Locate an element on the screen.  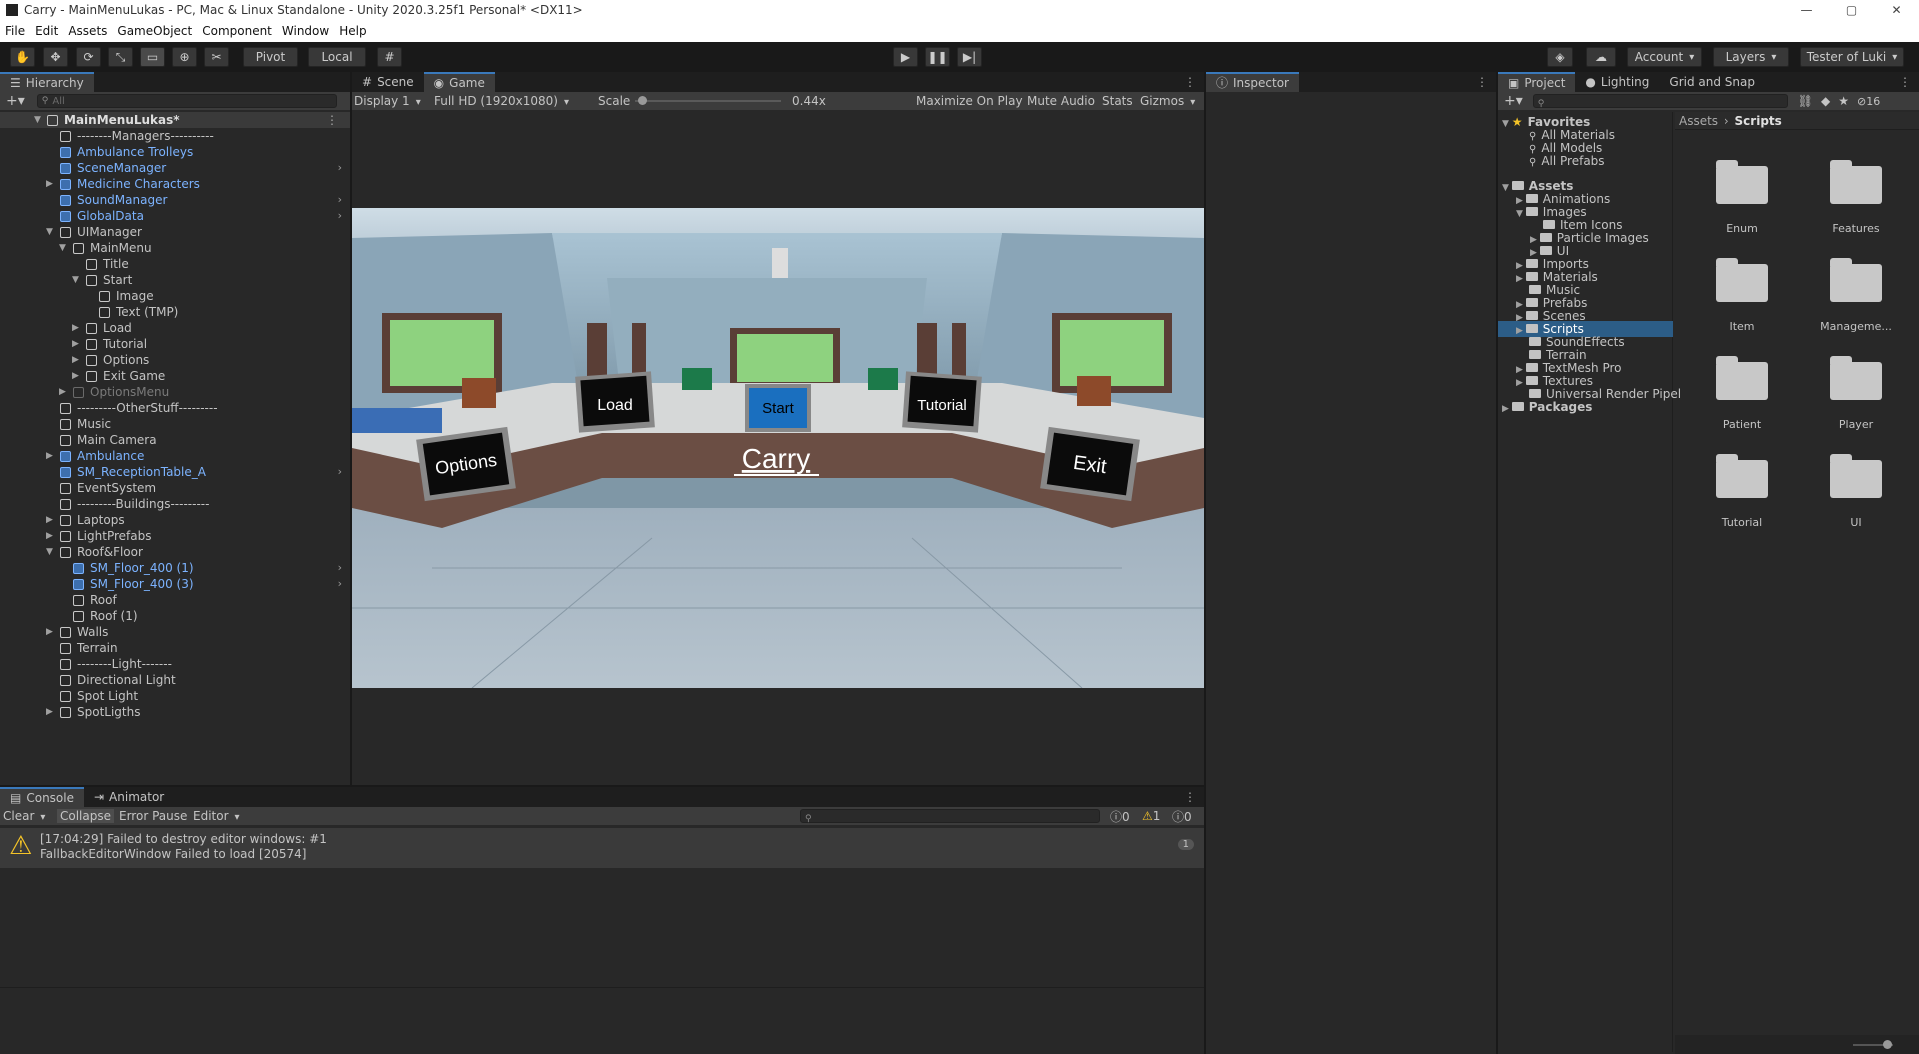
tab-game: ◉ Game is located at coordinates (459, 82).